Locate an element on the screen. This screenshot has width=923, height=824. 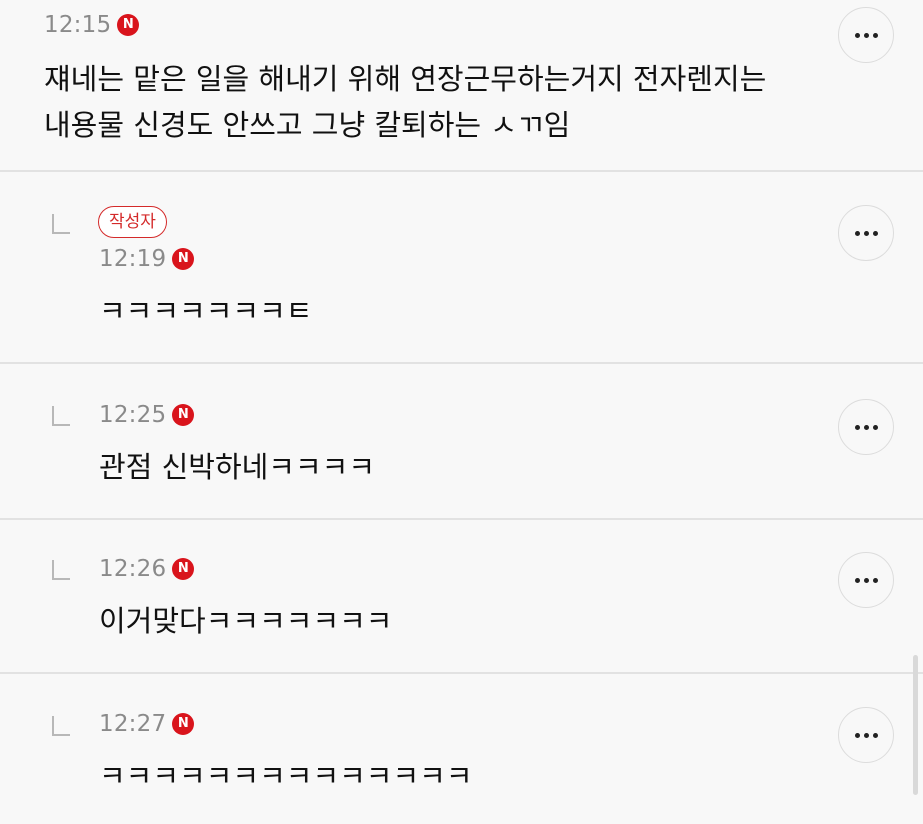
comment-text: 이거맞다ㅋㅋㅋㅋㅋㅋㅋ is located at coordinates (246, 621).